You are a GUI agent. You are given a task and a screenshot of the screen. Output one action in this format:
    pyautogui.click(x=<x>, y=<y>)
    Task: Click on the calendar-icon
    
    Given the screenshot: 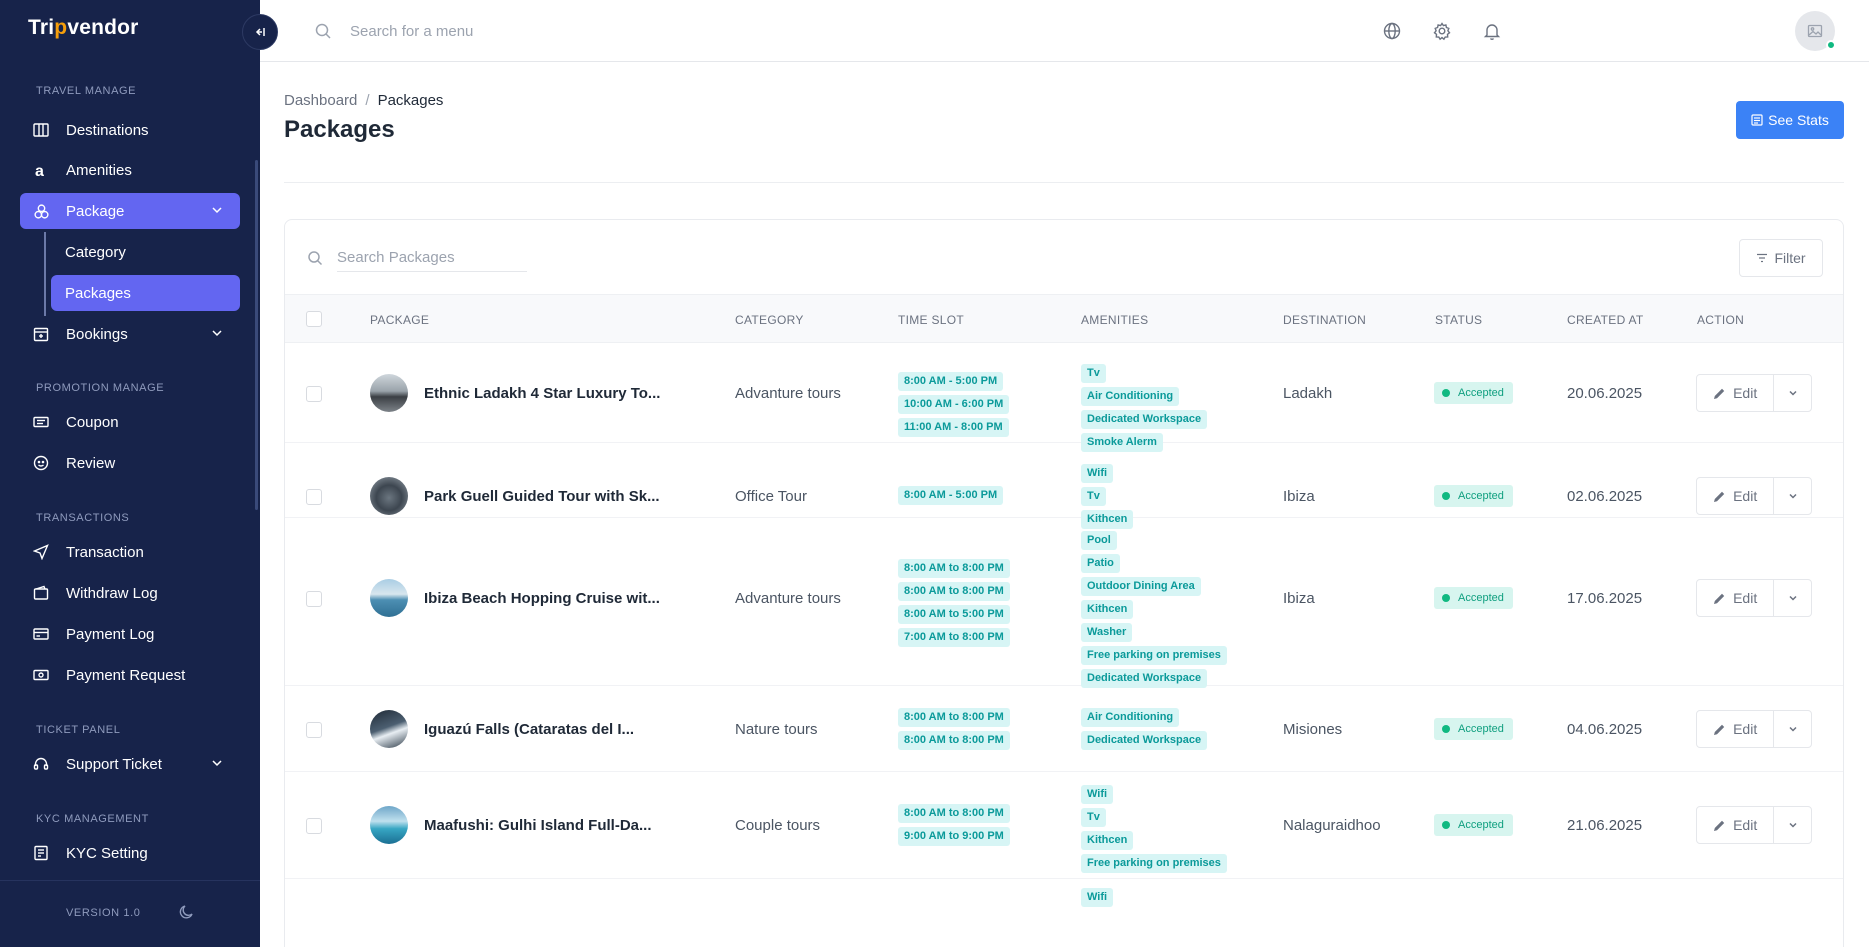 What is the action you would take?
    pyautogui.click(x=41, y=334)
    